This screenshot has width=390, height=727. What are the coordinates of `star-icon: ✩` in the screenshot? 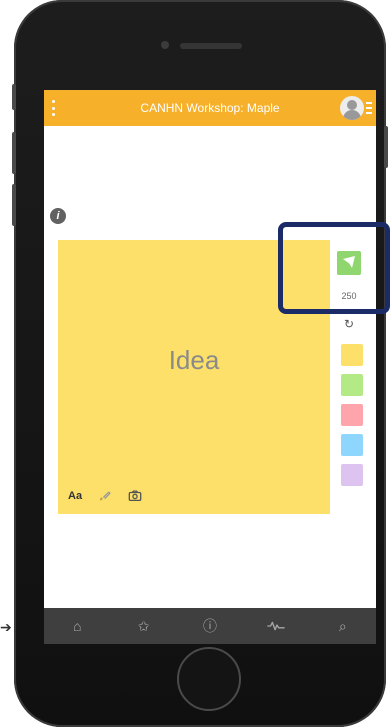 It's located at (144, 626).